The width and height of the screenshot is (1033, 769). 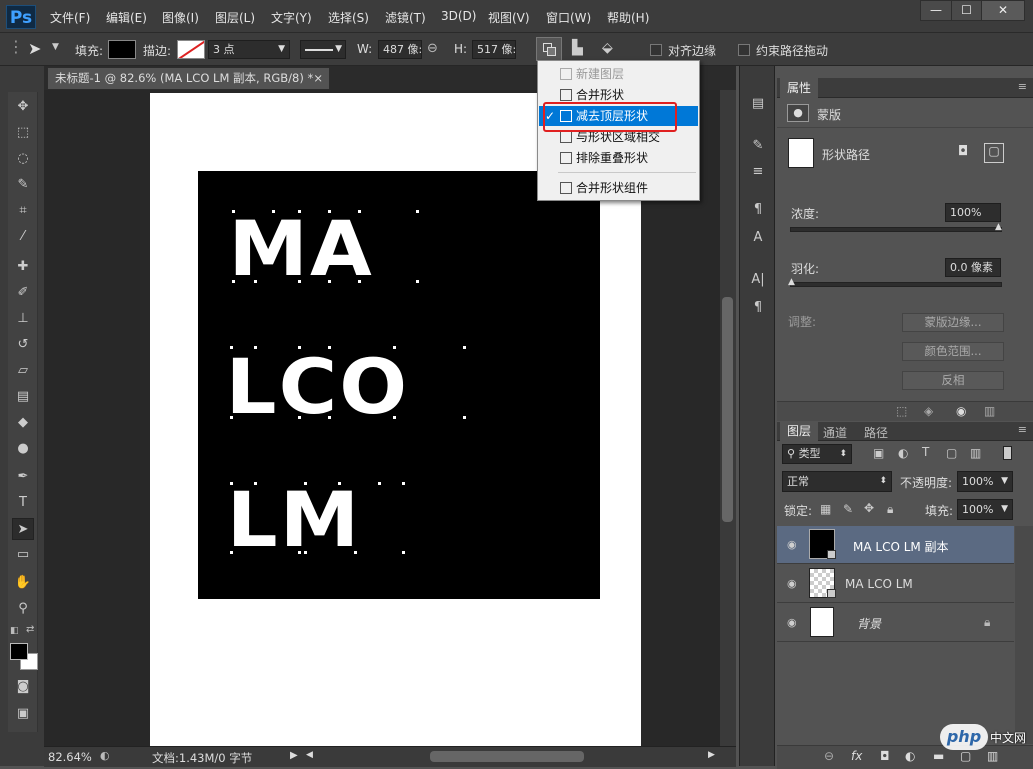 I want to click on hand-tool-icon: ✋, so click(x=23, y=583).